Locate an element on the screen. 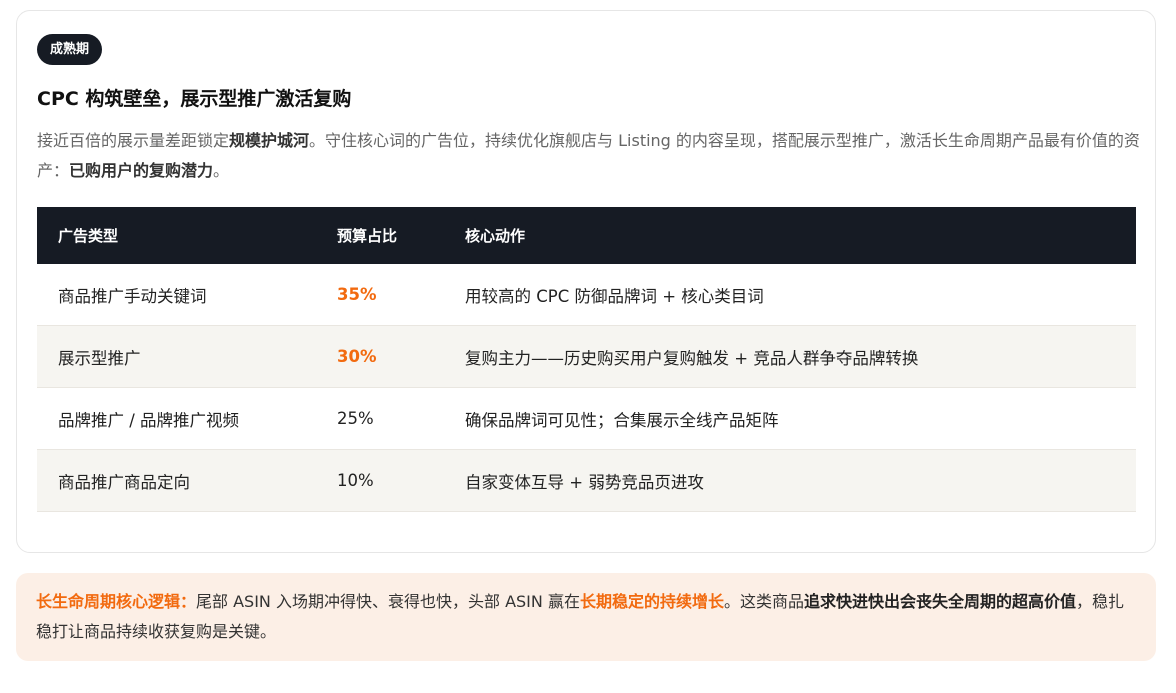  cell-ad-type: 展示型推广 is located at coordinates (99, 358).